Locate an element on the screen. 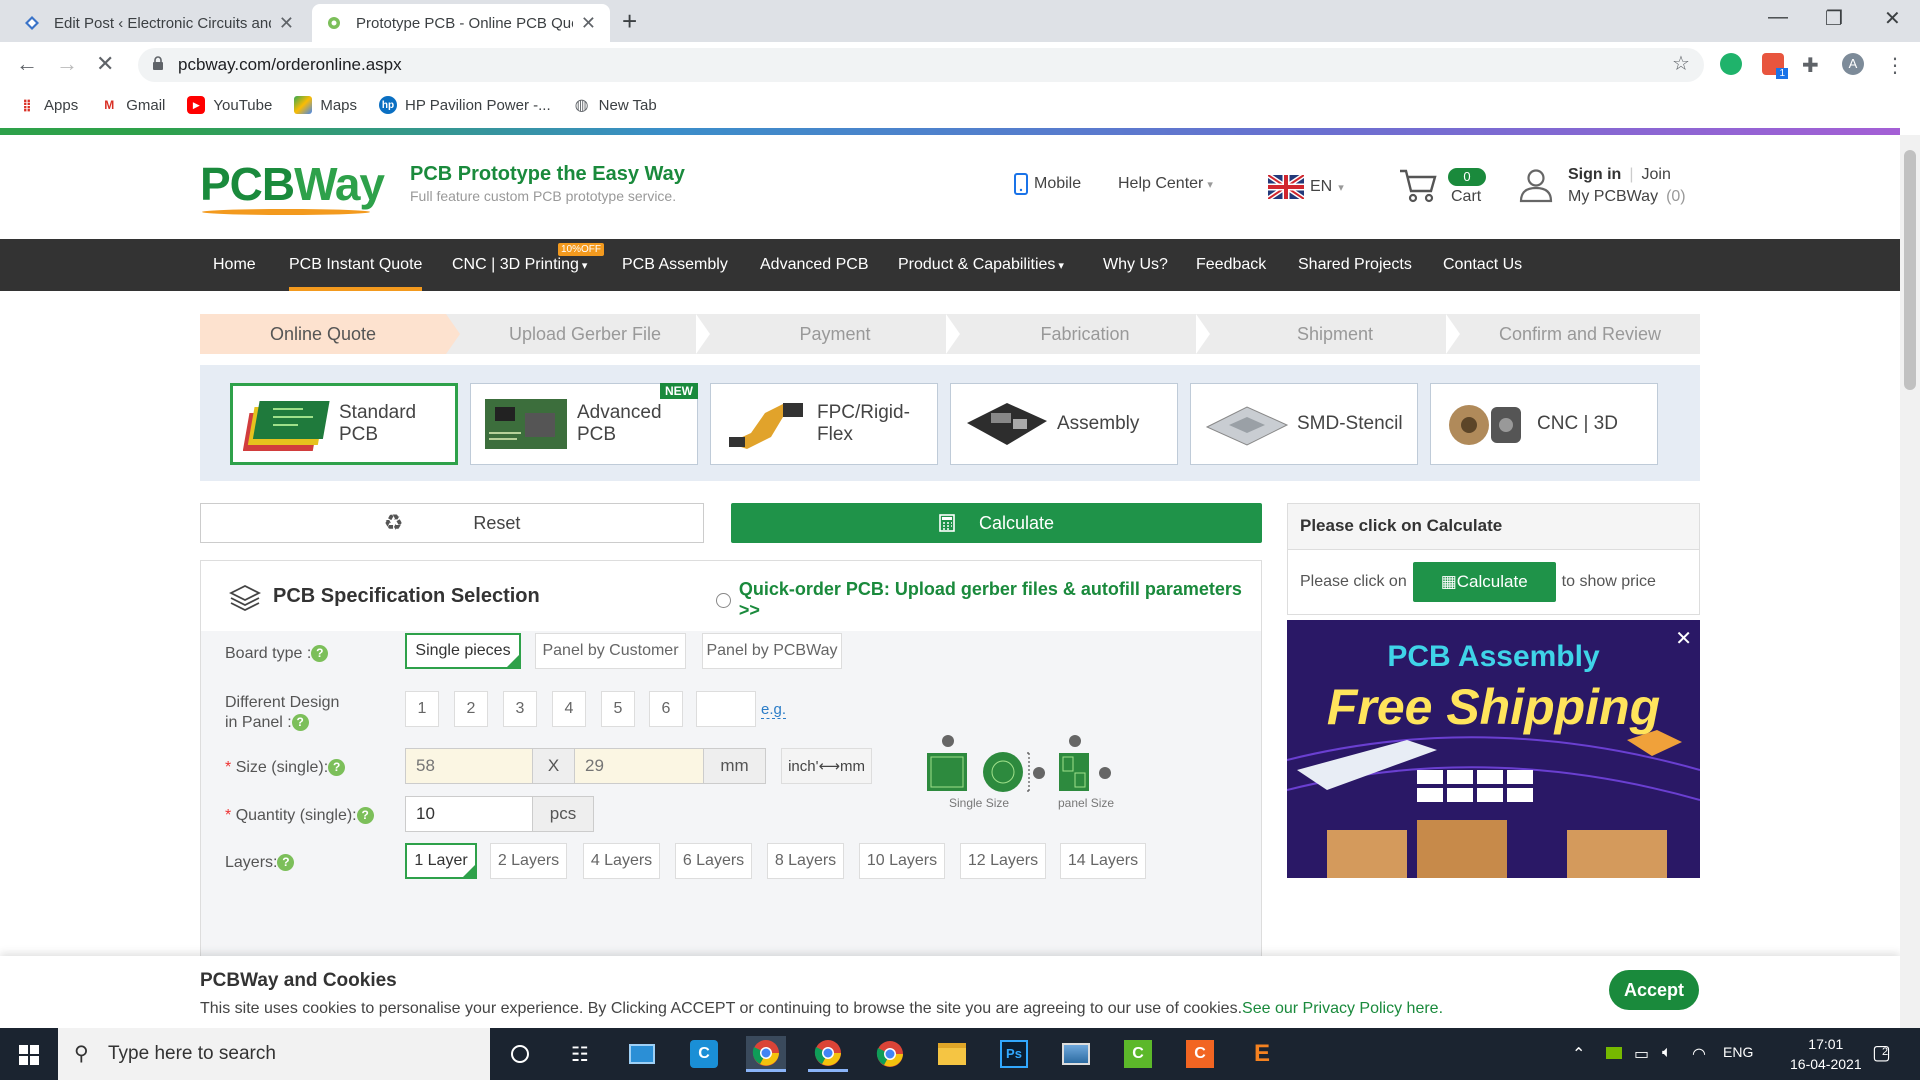  url-input: pcbway.com/orderonline.aspx is located at coordinates (921, 65).